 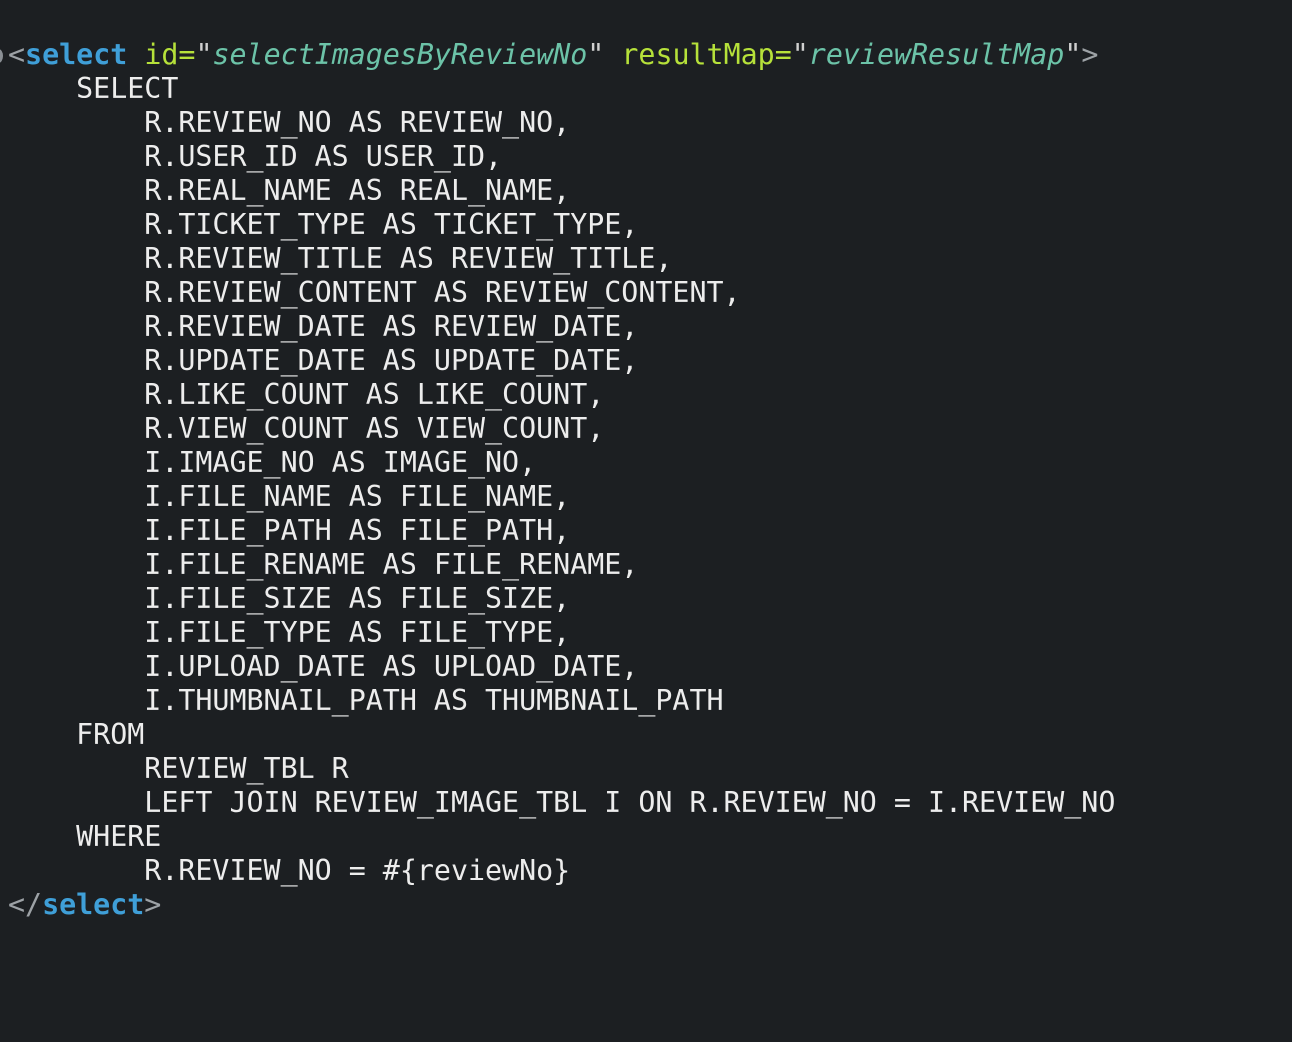 What do you see at coordinates (289, 190) in the screenshot?
I see `code-line: R.REAL_NAME AS REAL_NAME,` at bounding box center [289, 190].